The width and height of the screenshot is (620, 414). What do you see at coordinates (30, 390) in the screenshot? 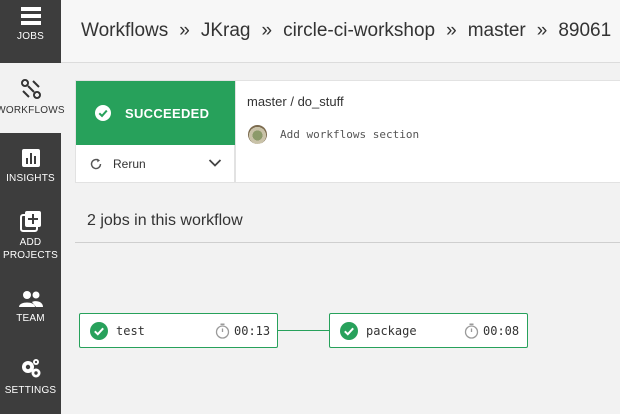
I see `sidebar-item-label: SETTINGS` at bounding box center [30, 390].